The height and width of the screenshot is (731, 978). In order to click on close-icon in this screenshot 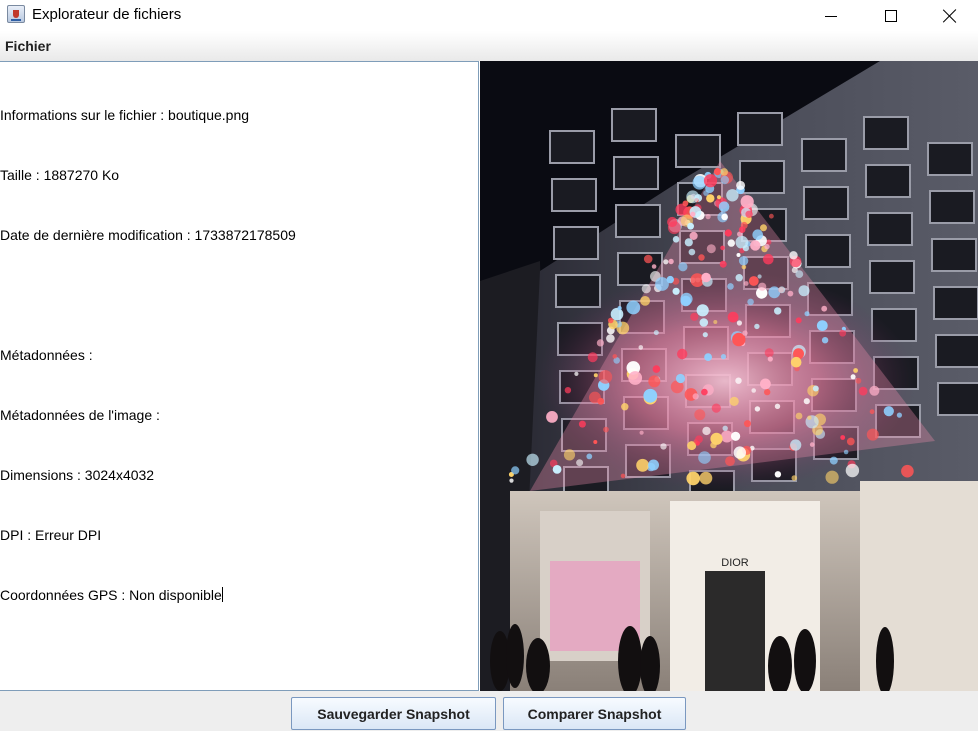, I will do `click(950, 16)`.